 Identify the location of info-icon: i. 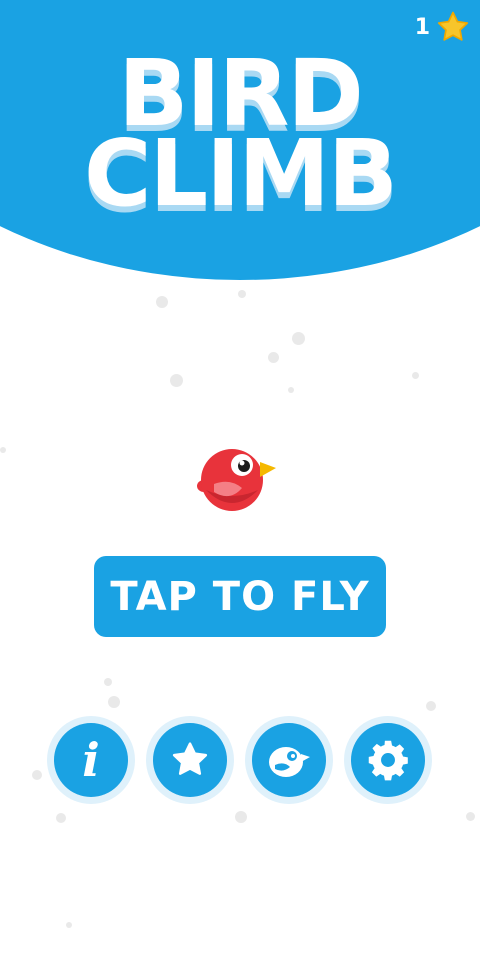
(91, 760).